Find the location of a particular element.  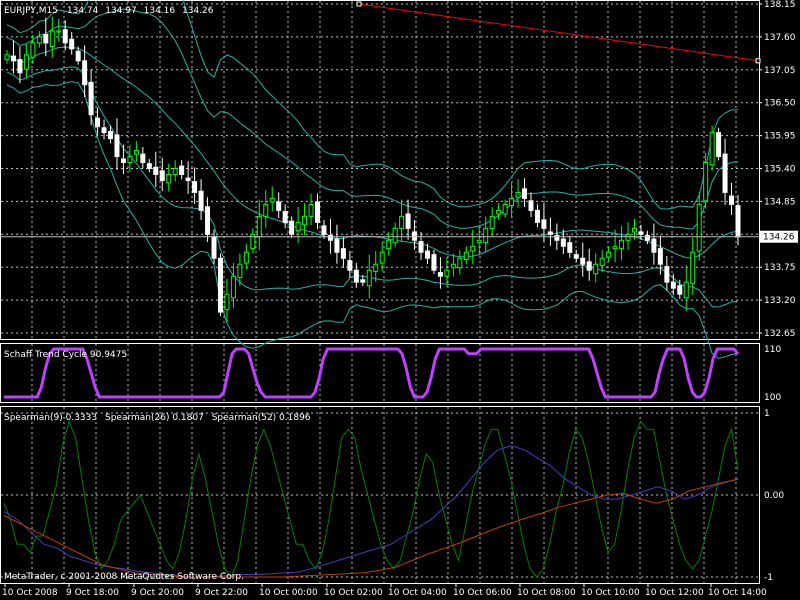

price-tick-label: 137.05 is located at coordinates (780, 71).